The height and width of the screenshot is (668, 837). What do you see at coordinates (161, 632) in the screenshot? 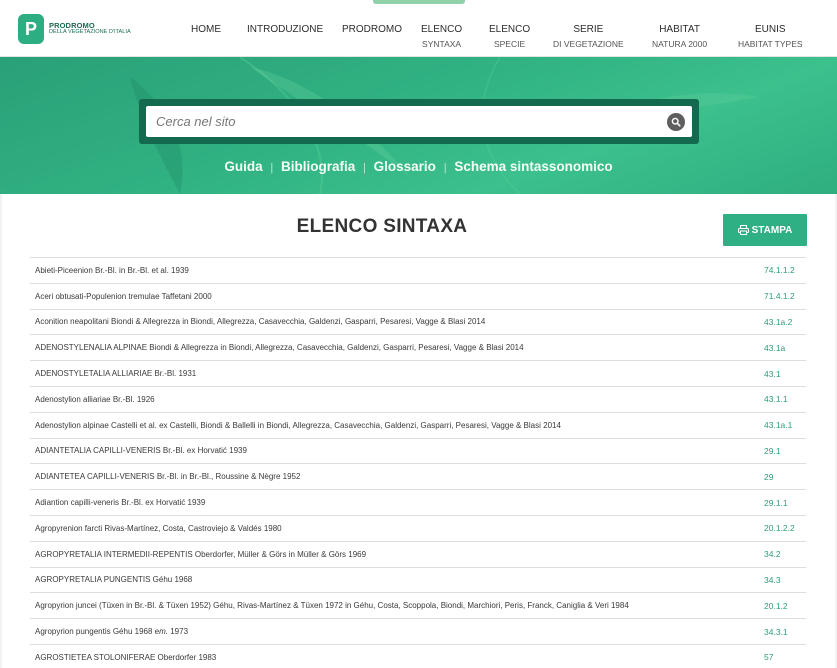
I see `syntaxon-emend: em.` at bounding box center [161, 632].